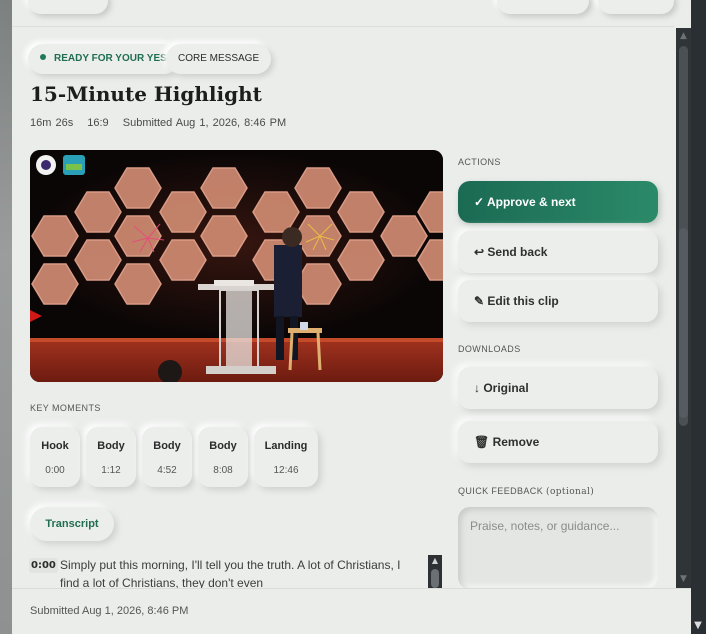 The width and height of the screenshot is (706, 634). I want to click on scroll-thumb, so click(683, 323).